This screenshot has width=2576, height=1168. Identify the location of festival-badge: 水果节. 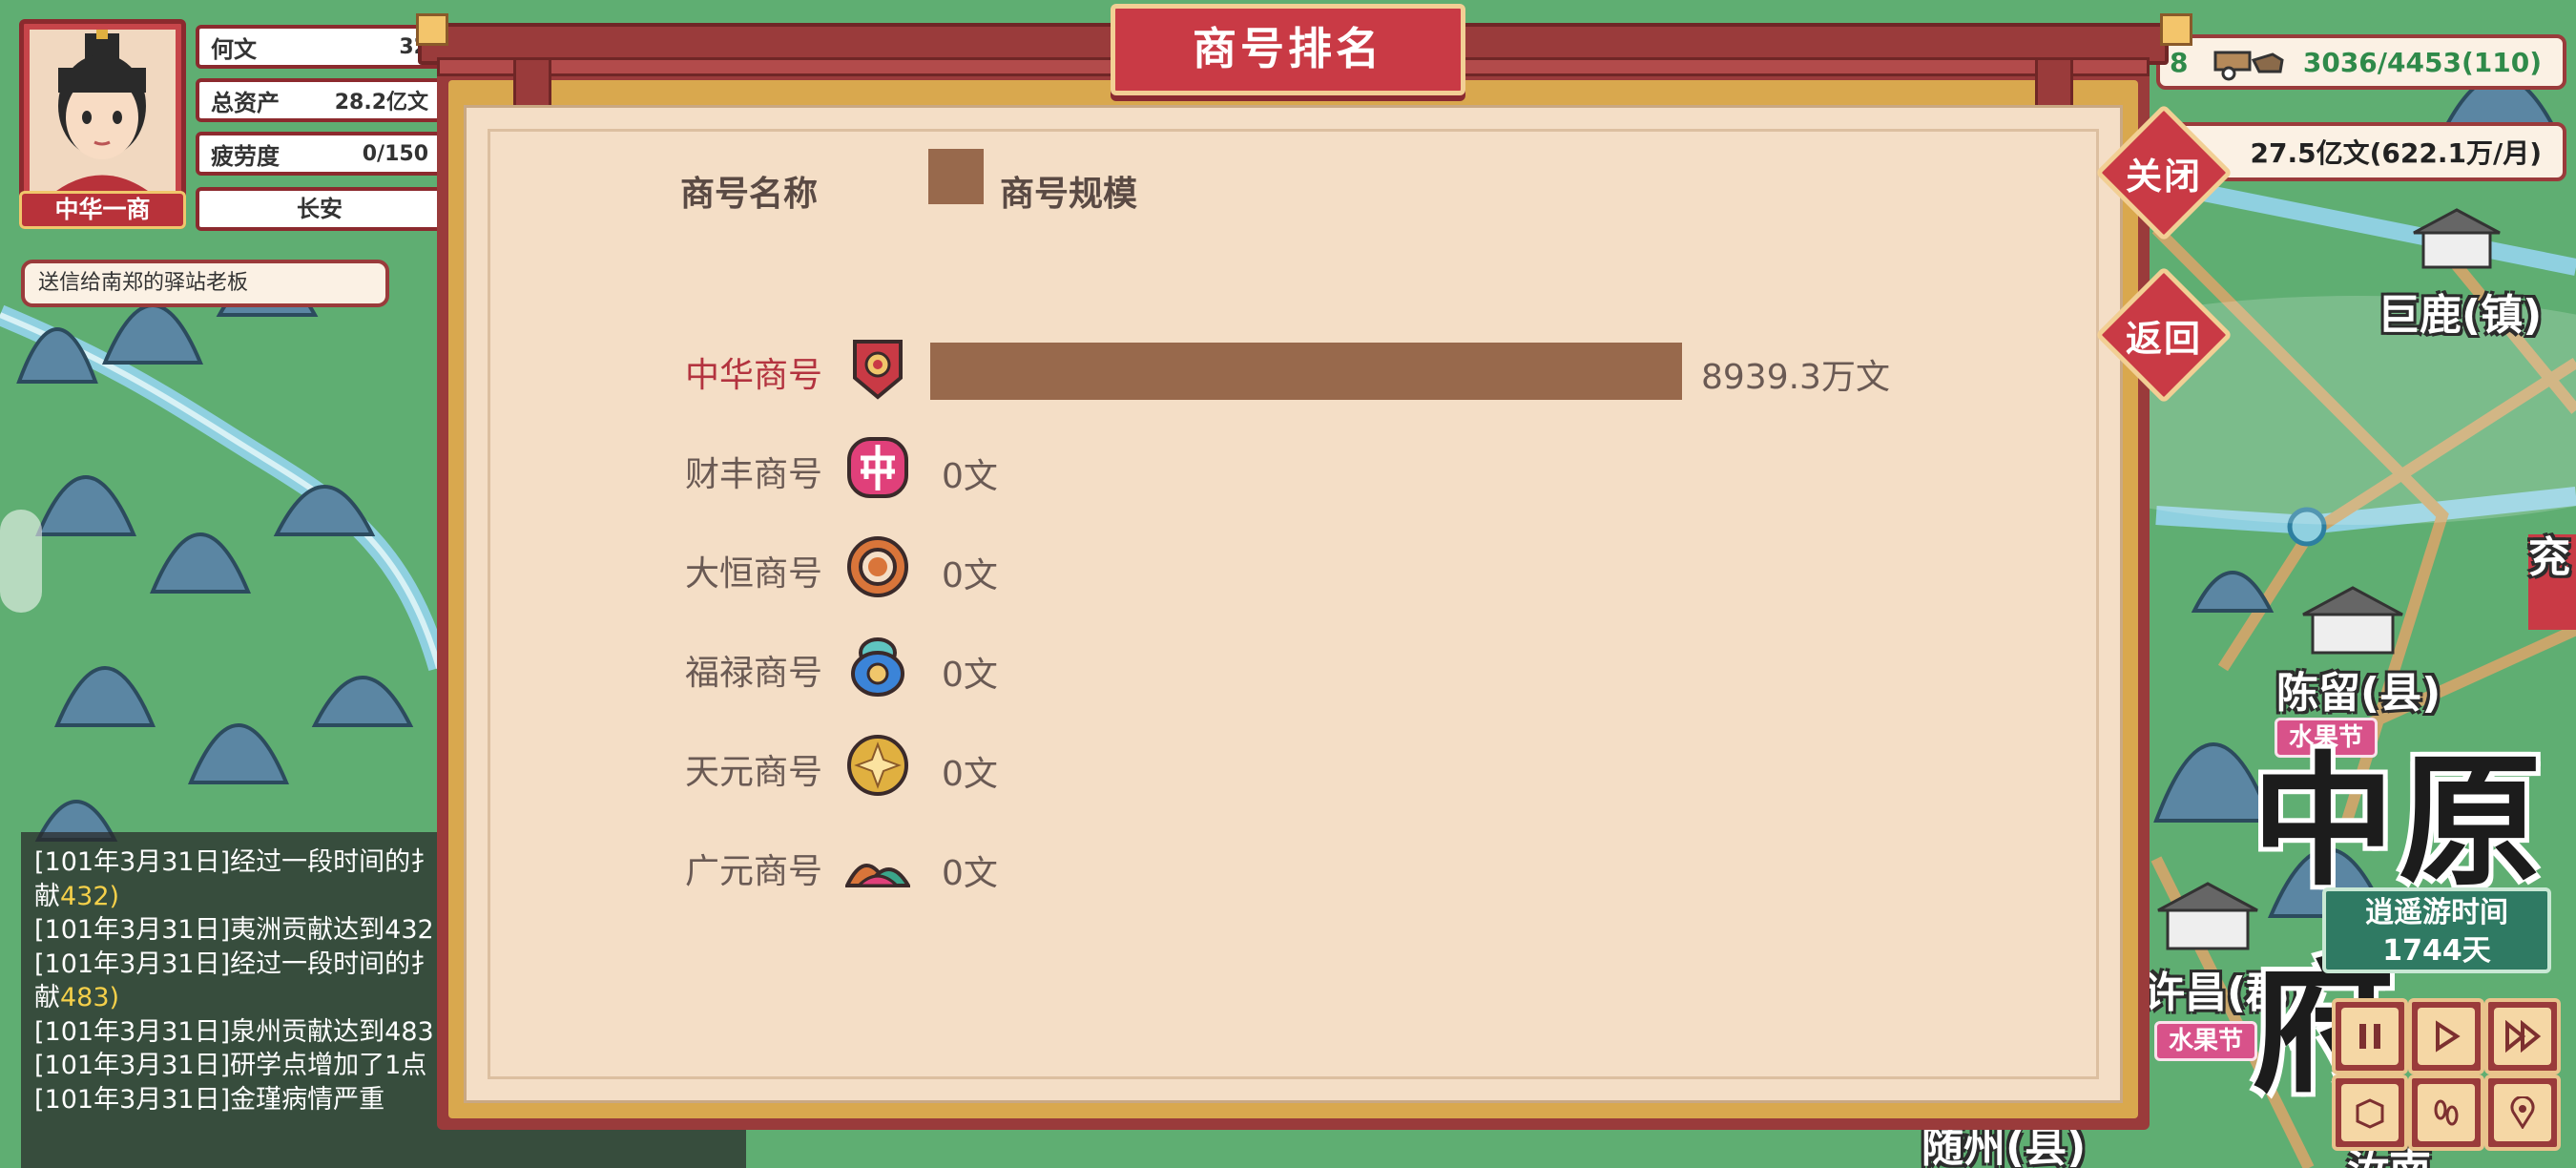
(2206, 1041).